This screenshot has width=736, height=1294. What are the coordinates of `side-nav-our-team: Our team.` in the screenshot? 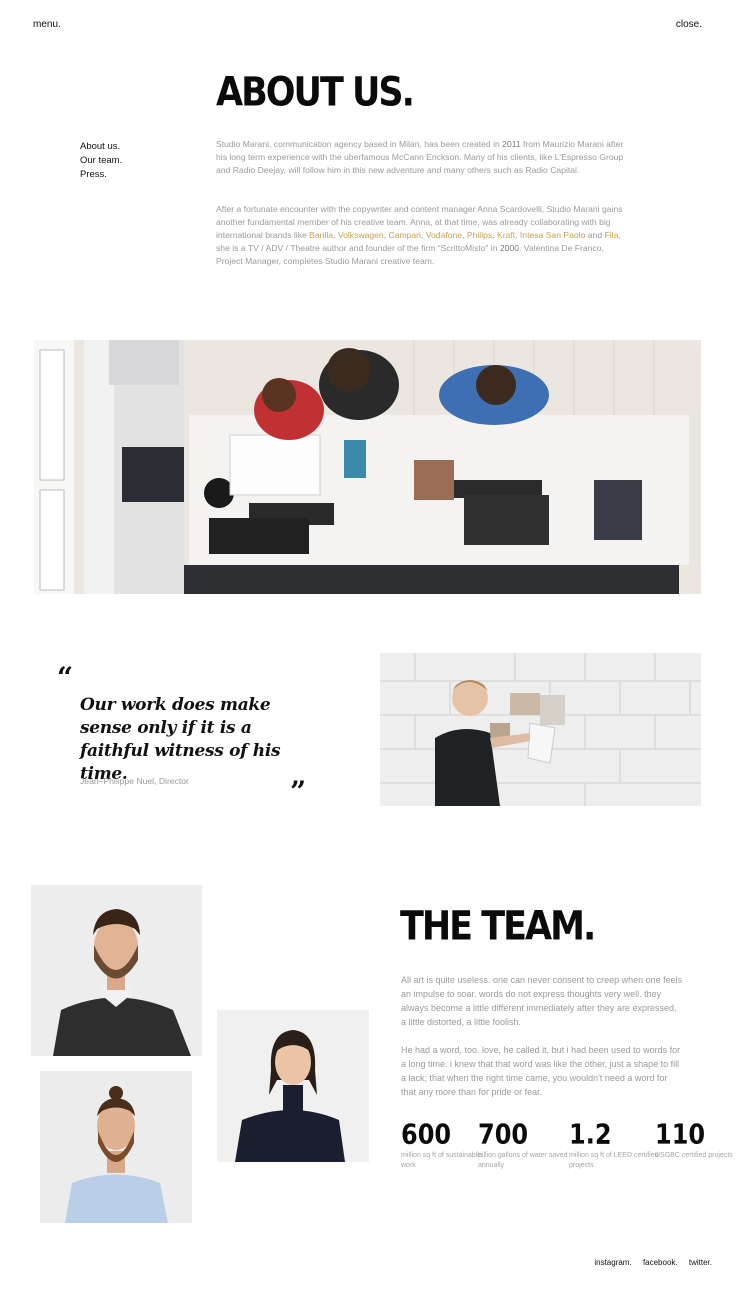 It's located at (101, 161).